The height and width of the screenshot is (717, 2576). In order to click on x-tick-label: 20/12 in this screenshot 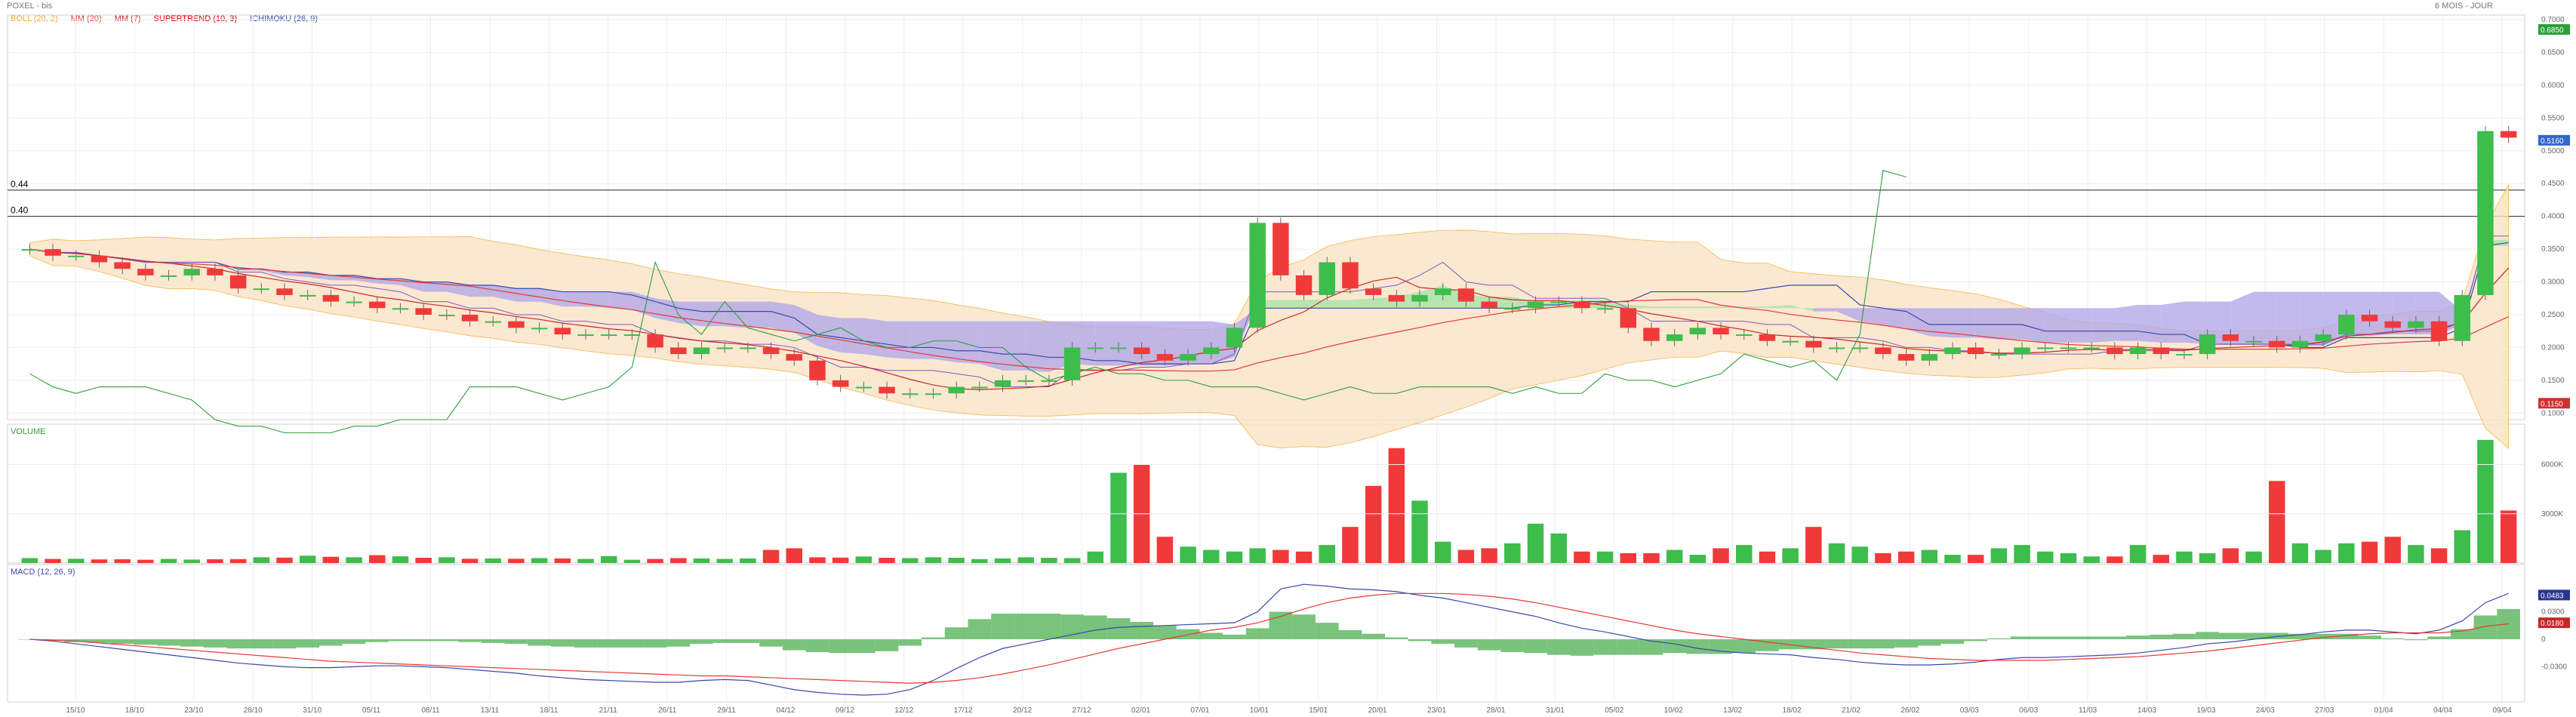, I will do `click(1022, 710)`.